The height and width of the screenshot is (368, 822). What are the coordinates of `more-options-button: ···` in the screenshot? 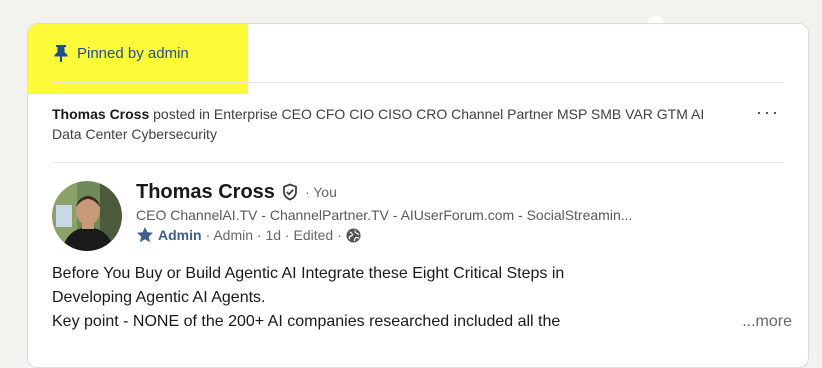 It's located at (768, 112).